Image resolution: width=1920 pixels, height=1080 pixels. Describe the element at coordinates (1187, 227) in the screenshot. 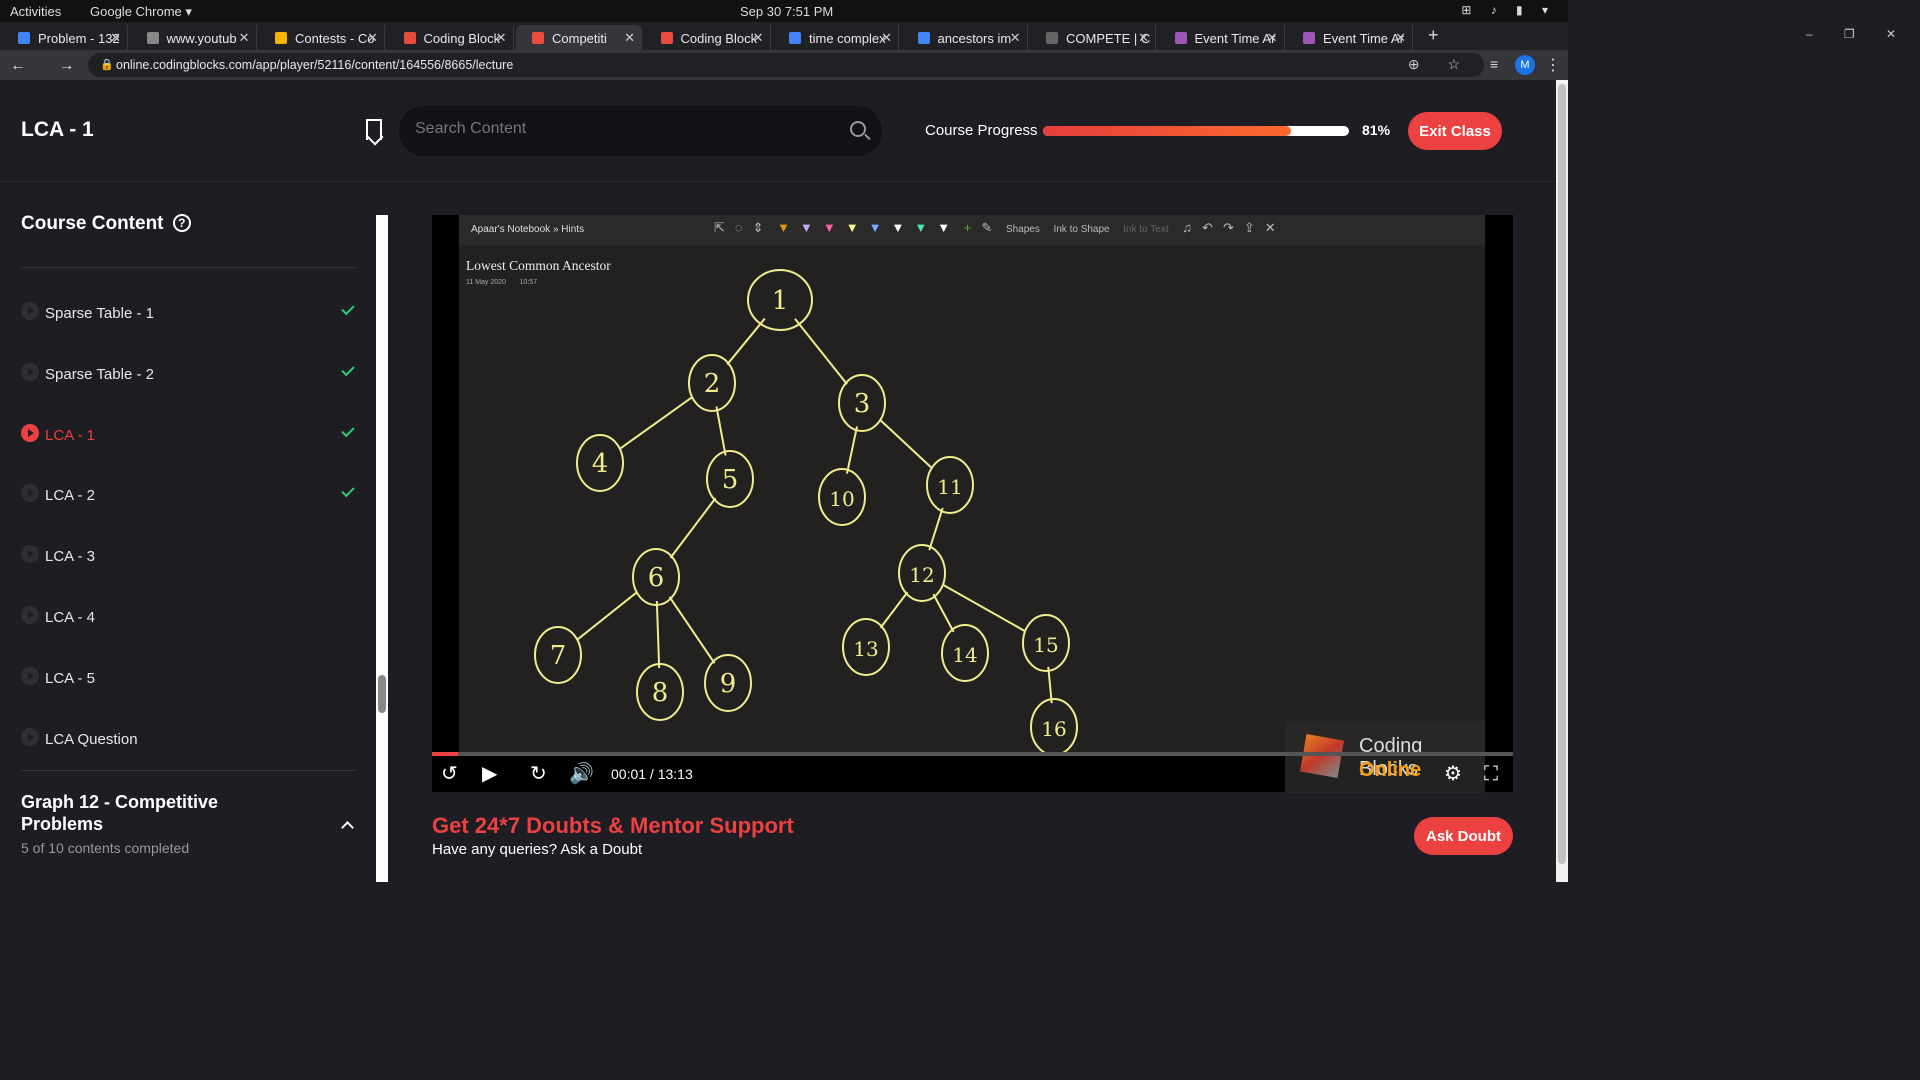

I see `bell-icon: ♫` at that location.